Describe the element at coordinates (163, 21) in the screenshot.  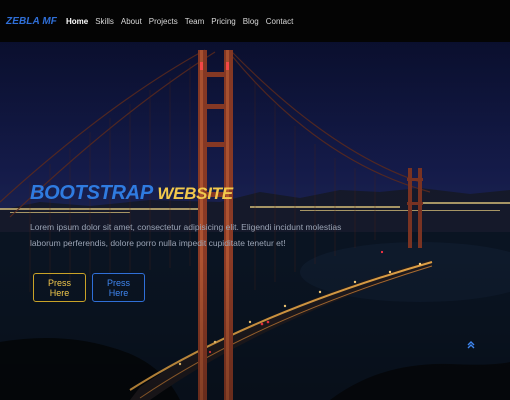
I see `nav-link-projects: Projects` at that location.